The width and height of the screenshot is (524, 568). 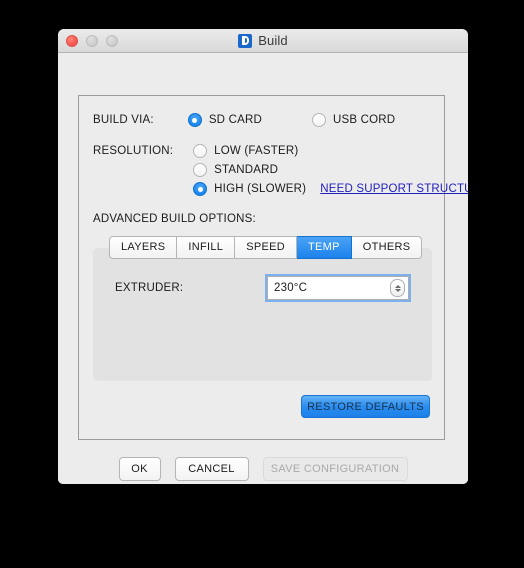 I want to click on dialog-action-bar: OK CANCEL SAVE CONFIGURATION, so click(x=263, y=469).